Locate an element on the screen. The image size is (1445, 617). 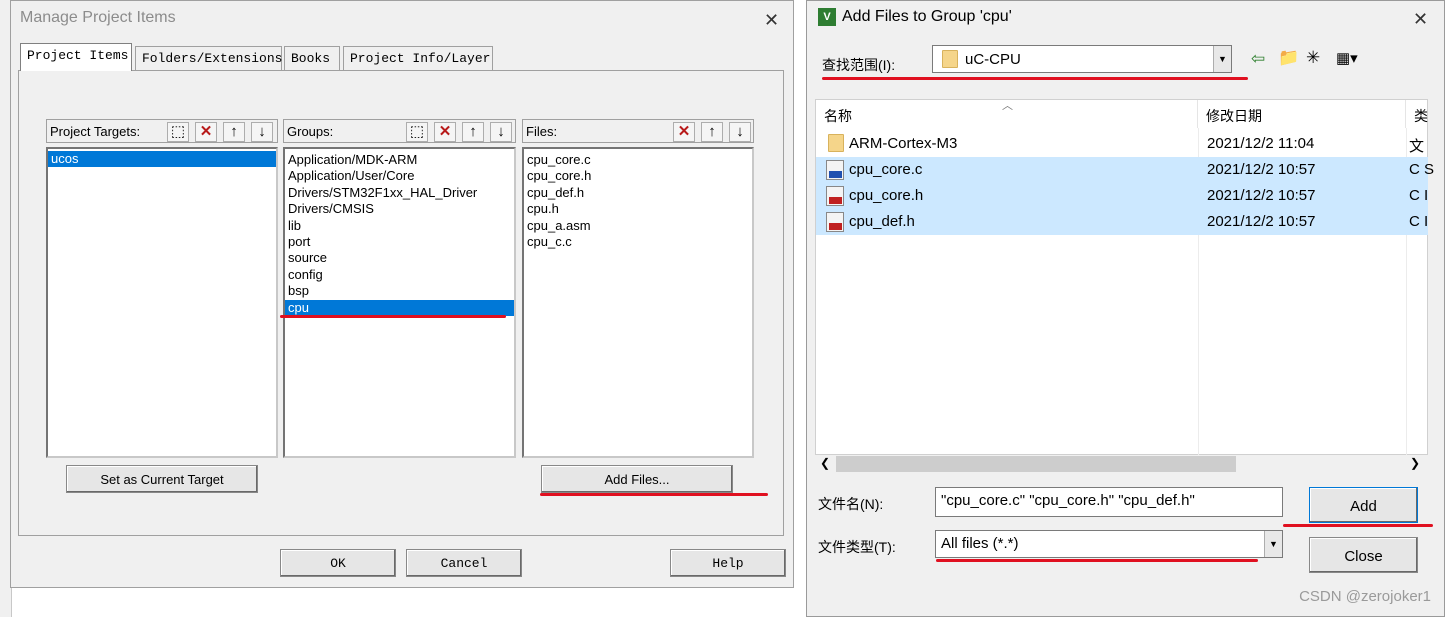
new-folder-icon: ✳ is located at coordinates (1313, 58).